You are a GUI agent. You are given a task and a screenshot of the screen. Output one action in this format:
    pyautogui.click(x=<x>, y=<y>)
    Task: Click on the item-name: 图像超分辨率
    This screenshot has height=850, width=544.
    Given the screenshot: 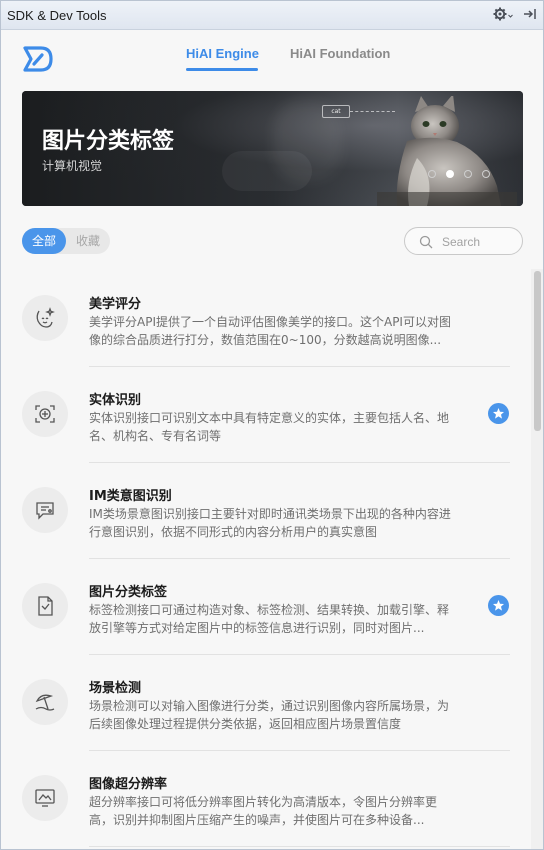 What is the action you would take?
    pyautogui.click(x=128, y=784)
    